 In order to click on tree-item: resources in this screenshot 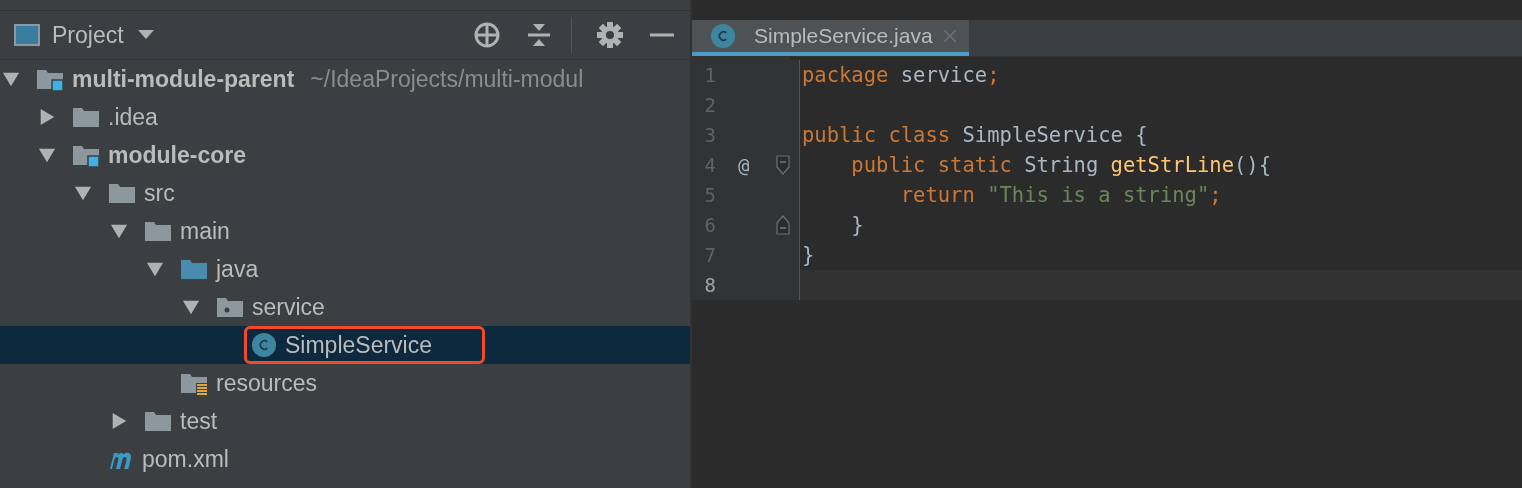, I will do `click(345, 383)`.